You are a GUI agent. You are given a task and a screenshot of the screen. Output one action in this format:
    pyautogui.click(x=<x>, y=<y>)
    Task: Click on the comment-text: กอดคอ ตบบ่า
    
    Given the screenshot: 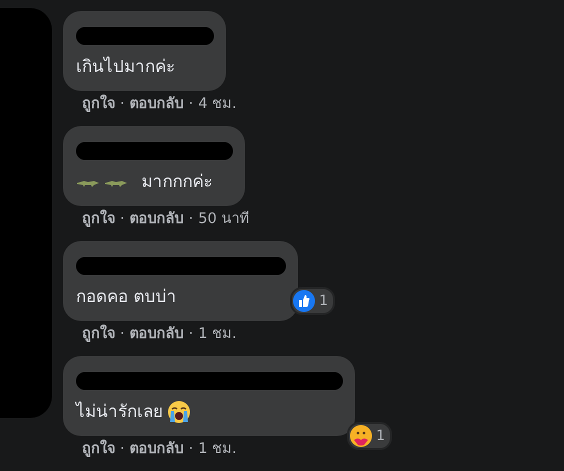 What is the action you would take?
    pyautogui.click(x=126, y=297)
    